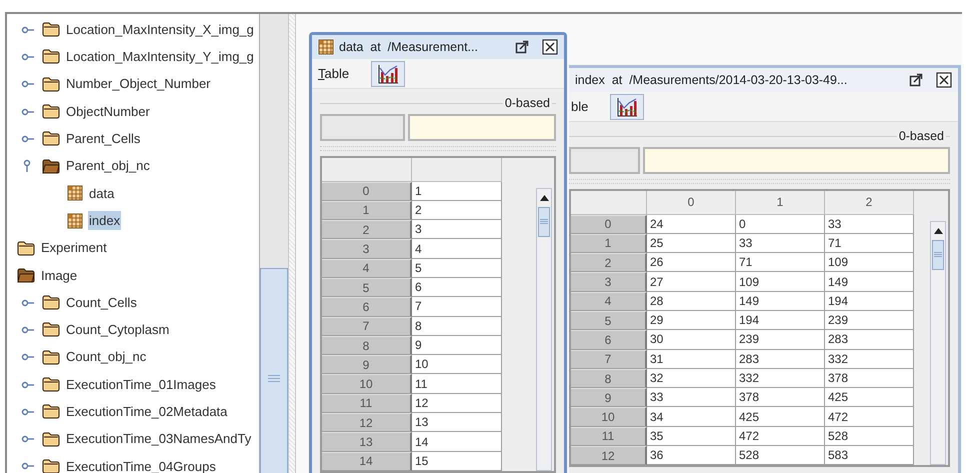 This screenshot has height=473, width=966. What do you see at coordinates (691, 456) in the screenshot?
I see `table-cell: 36` at bounding box center [691, 456].